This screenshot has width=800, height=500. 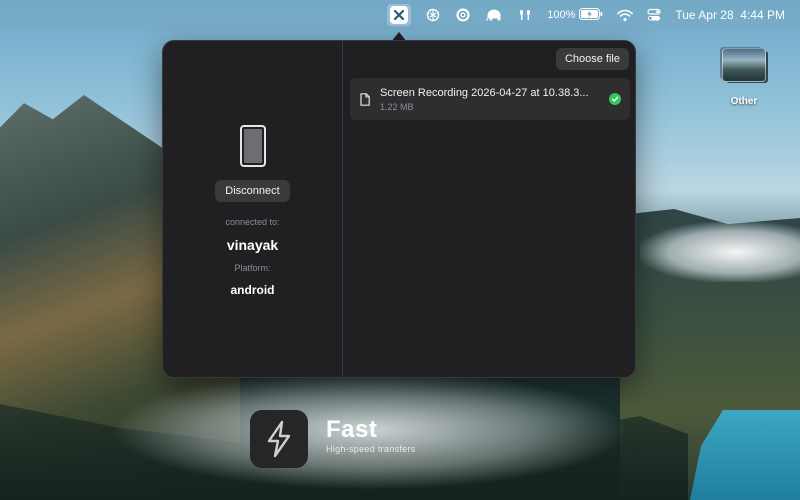 I want to click on checkmark-icon, so click(x=615, y=99).